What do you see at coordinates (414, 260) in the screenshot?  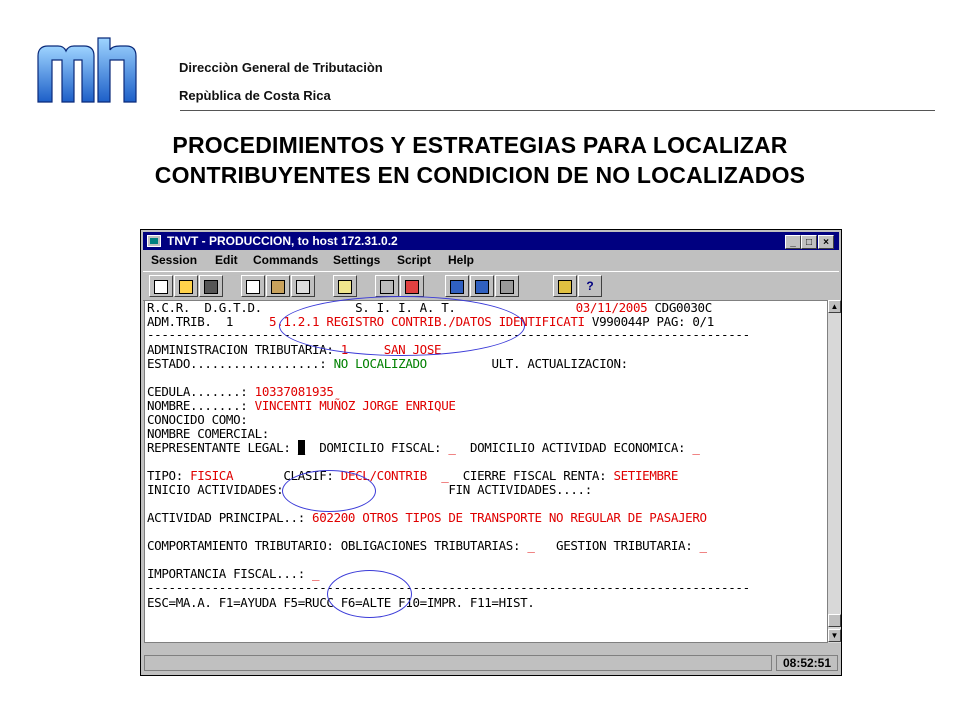 I see `menu-script: Script` at bounding box center [414, 260].